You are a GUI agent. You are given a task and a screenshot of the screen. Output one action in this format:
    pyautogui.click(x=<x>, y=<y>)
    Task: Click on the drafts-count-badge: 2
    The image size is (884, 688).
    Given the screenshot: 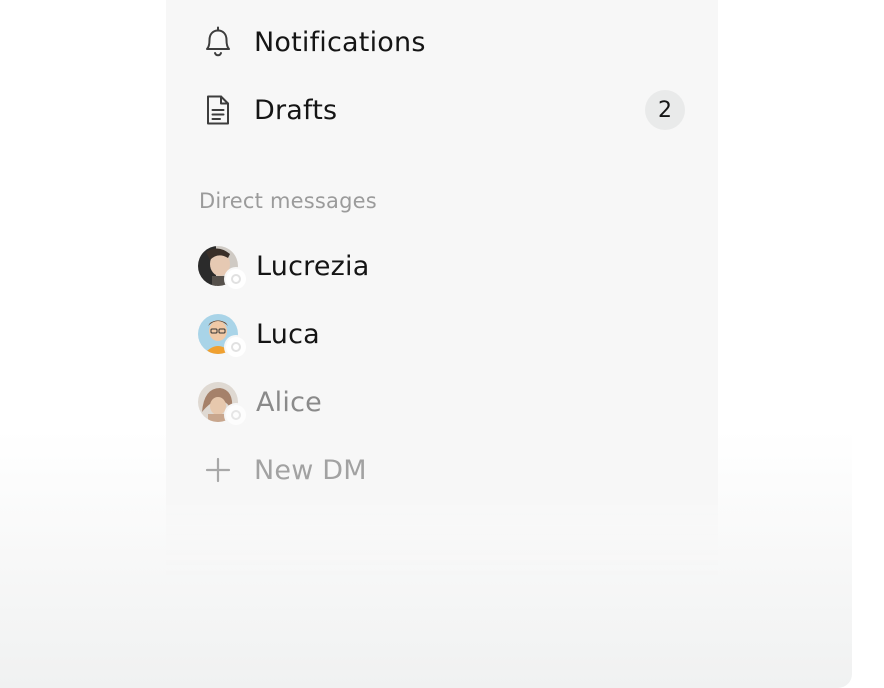 What is the action you would take?
    pyautogui.click(x=665, y=110)
    